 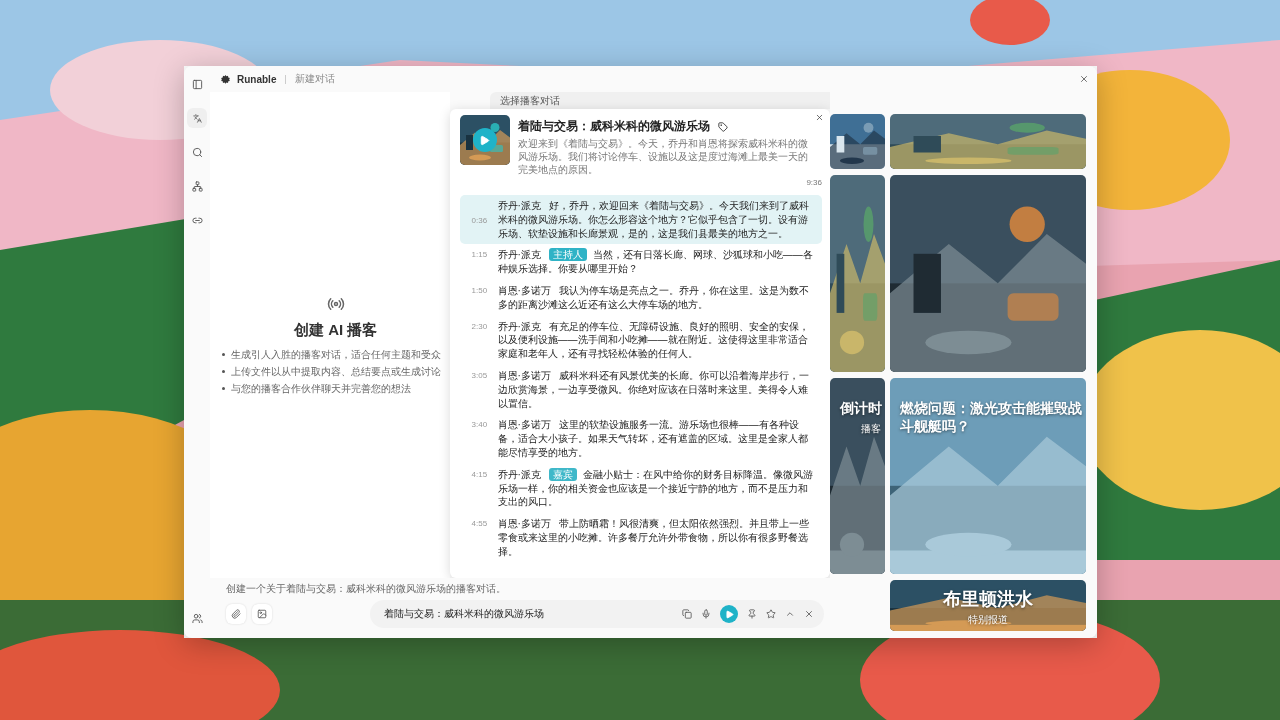 I want to click on transcript-text: 乔丹·派克 主持人 当然，还有日落长廊、网球、沙狐球和小吃——各种娱乐选择。你要从哪里开始？, so click(x=655, y=262).